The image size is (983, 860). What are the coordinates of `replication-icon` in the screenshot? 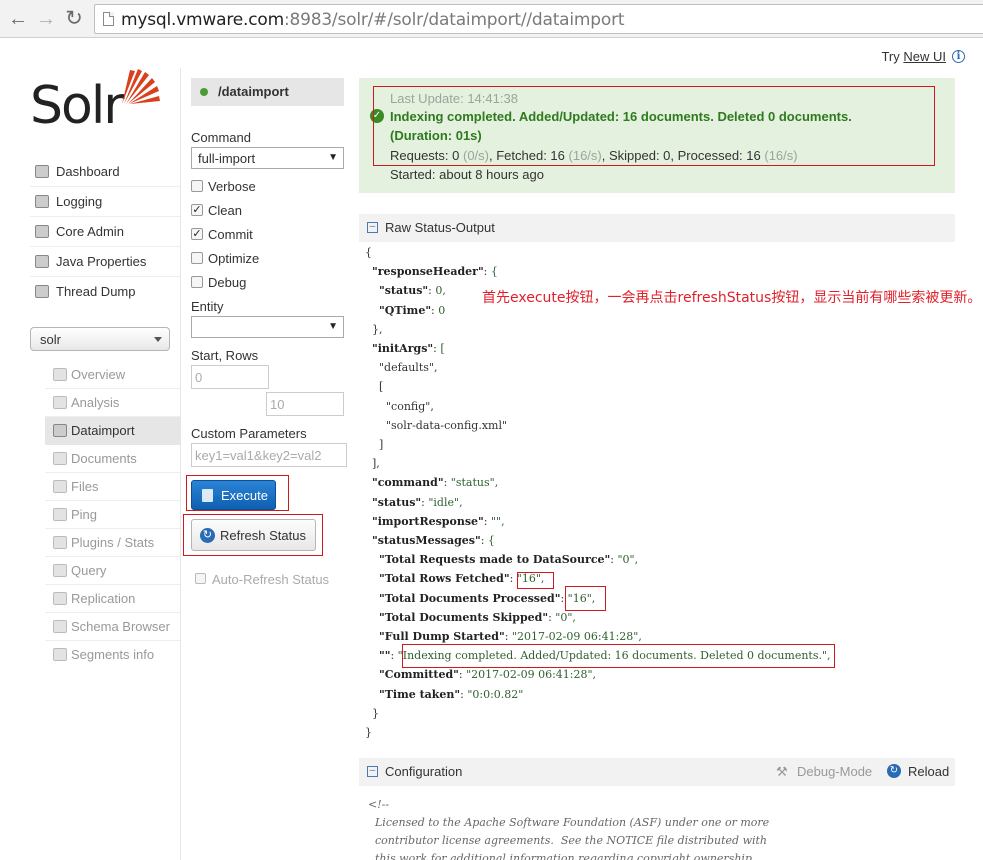 It's located at (60, 598).